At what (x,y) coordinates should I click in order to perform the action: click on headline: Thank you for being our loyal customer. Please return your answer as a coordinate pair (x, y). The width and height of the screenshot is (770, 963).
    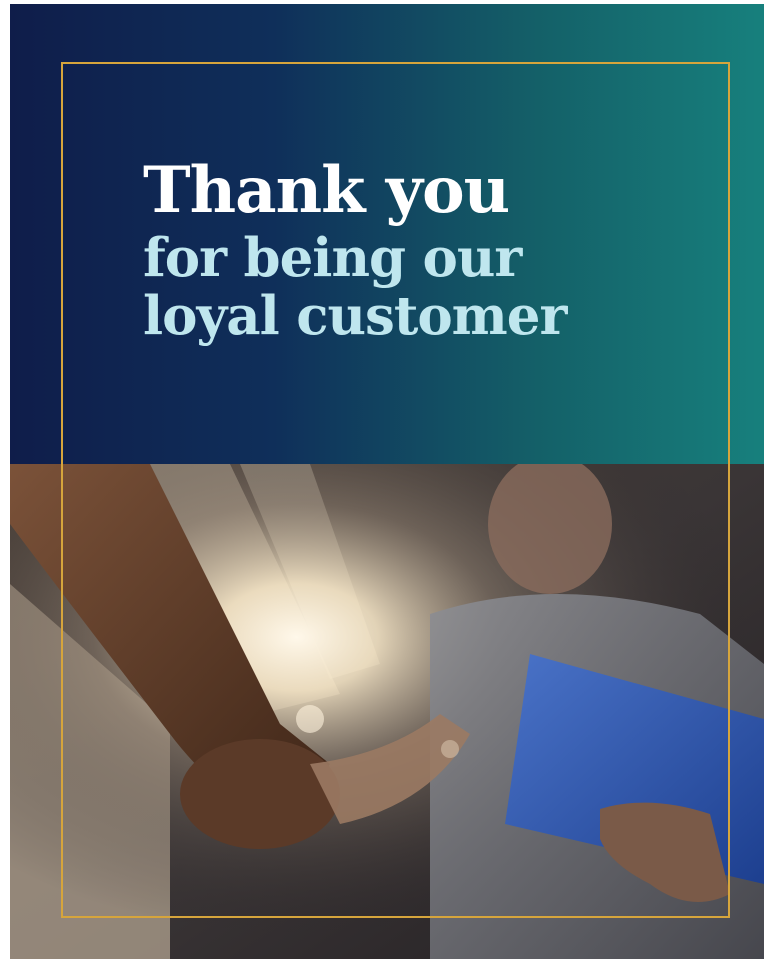
    Looking at the image, I should click on (355, 250).